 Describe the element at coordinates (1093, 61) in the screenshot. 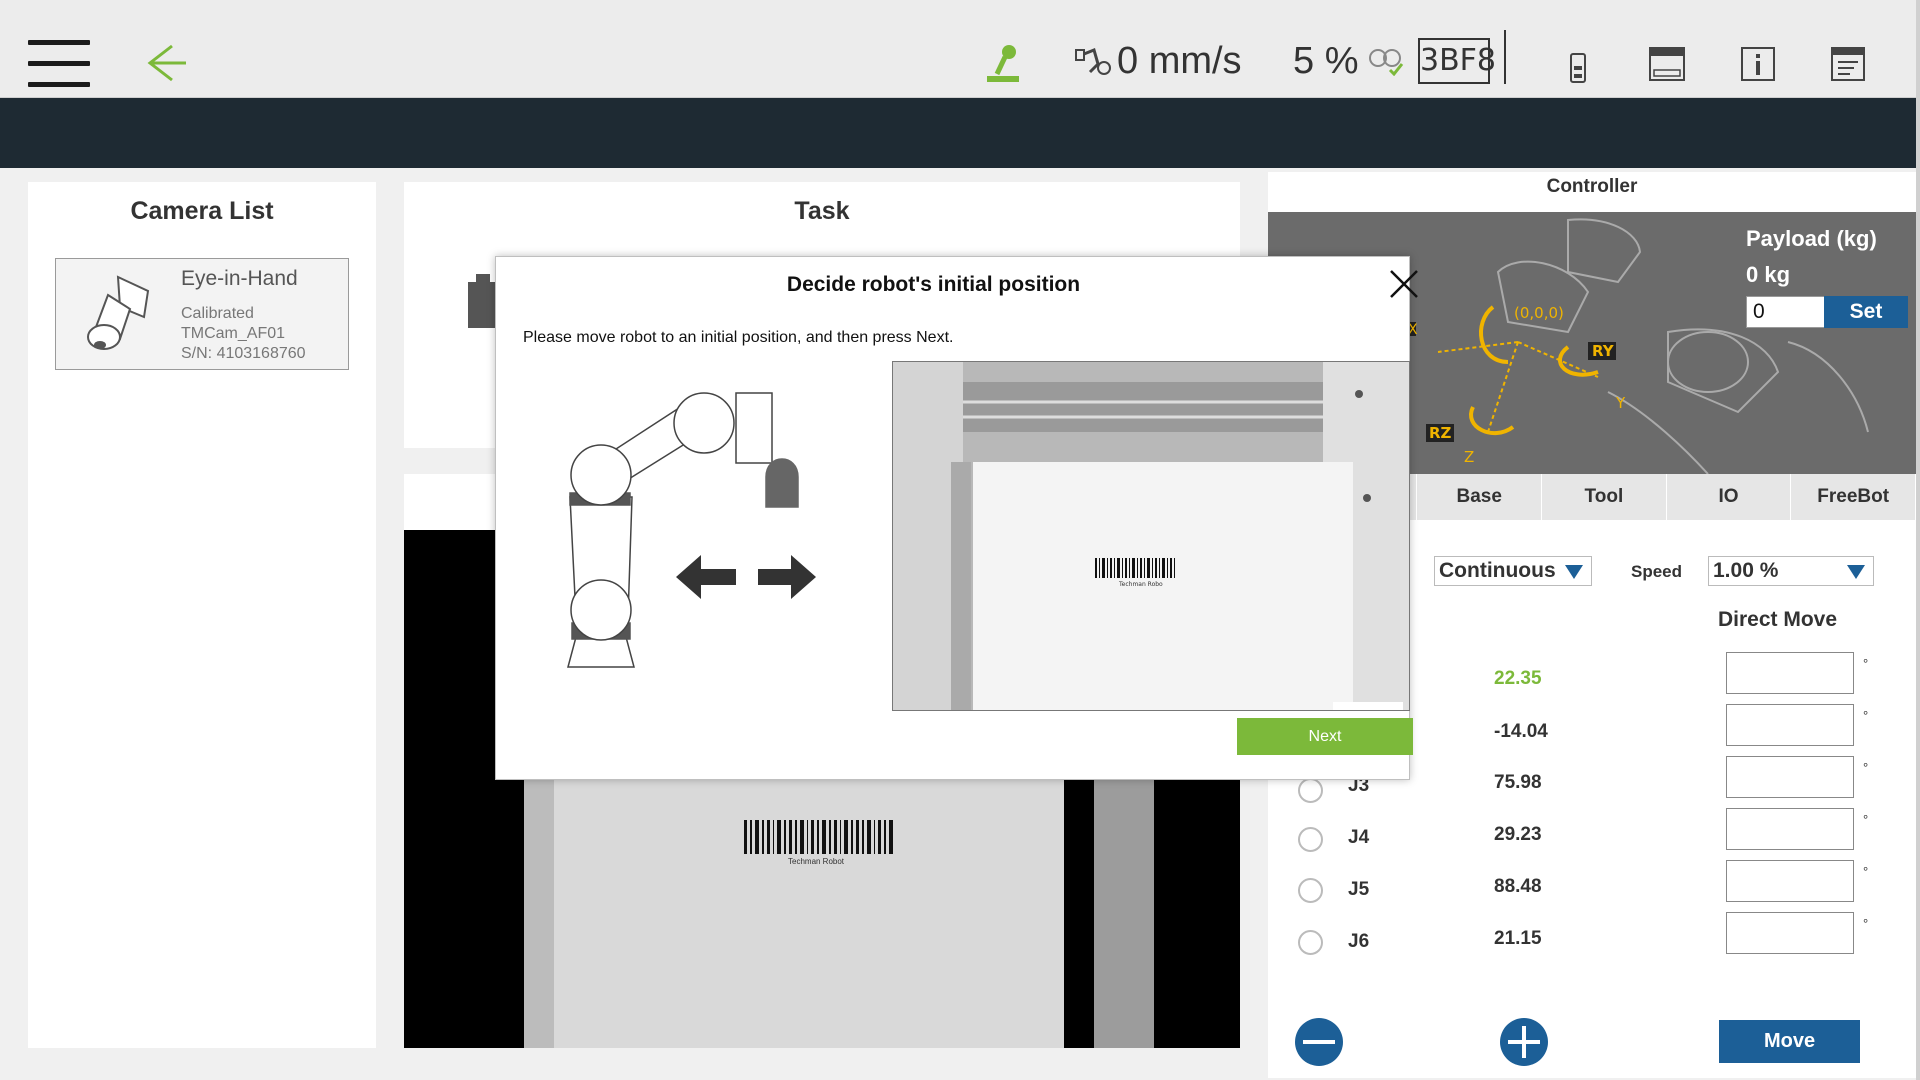

I see `tcp-speed-icon` at that location.